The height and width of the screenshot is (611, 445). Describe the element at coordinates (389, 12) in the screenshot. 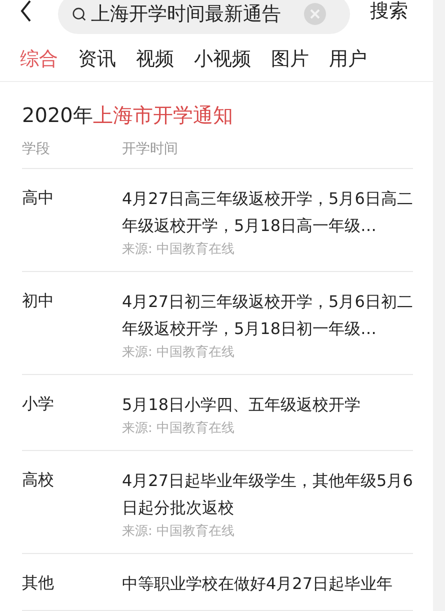

I see `search-button: 搜索` at that location.